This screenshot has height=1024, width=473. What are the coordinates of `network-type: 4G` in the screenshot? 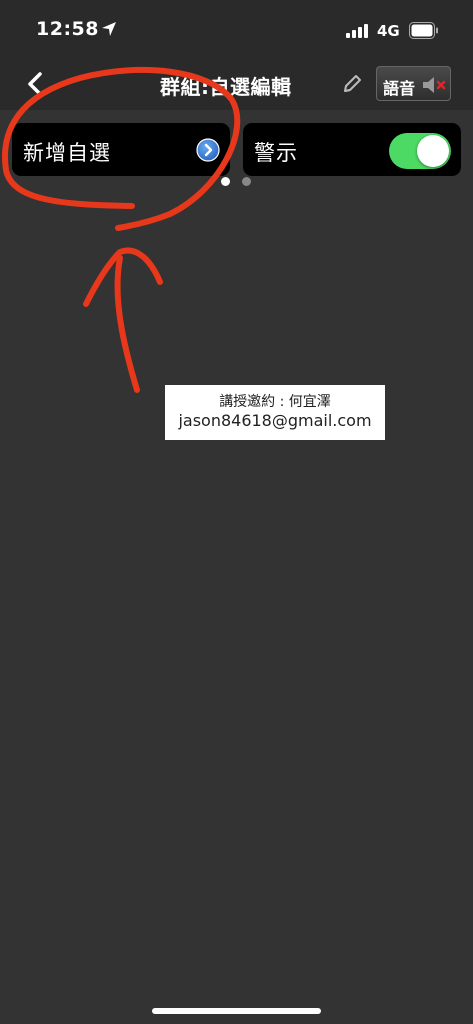 It's located at (388, 31).